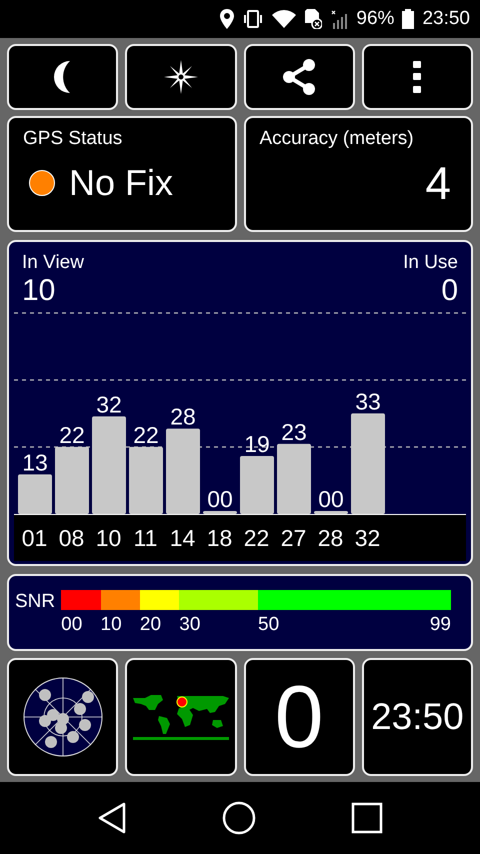 Image resolution: width=480 pixels, height=854 pixels. I want to click on signal-value: 23, so click(294, 431).